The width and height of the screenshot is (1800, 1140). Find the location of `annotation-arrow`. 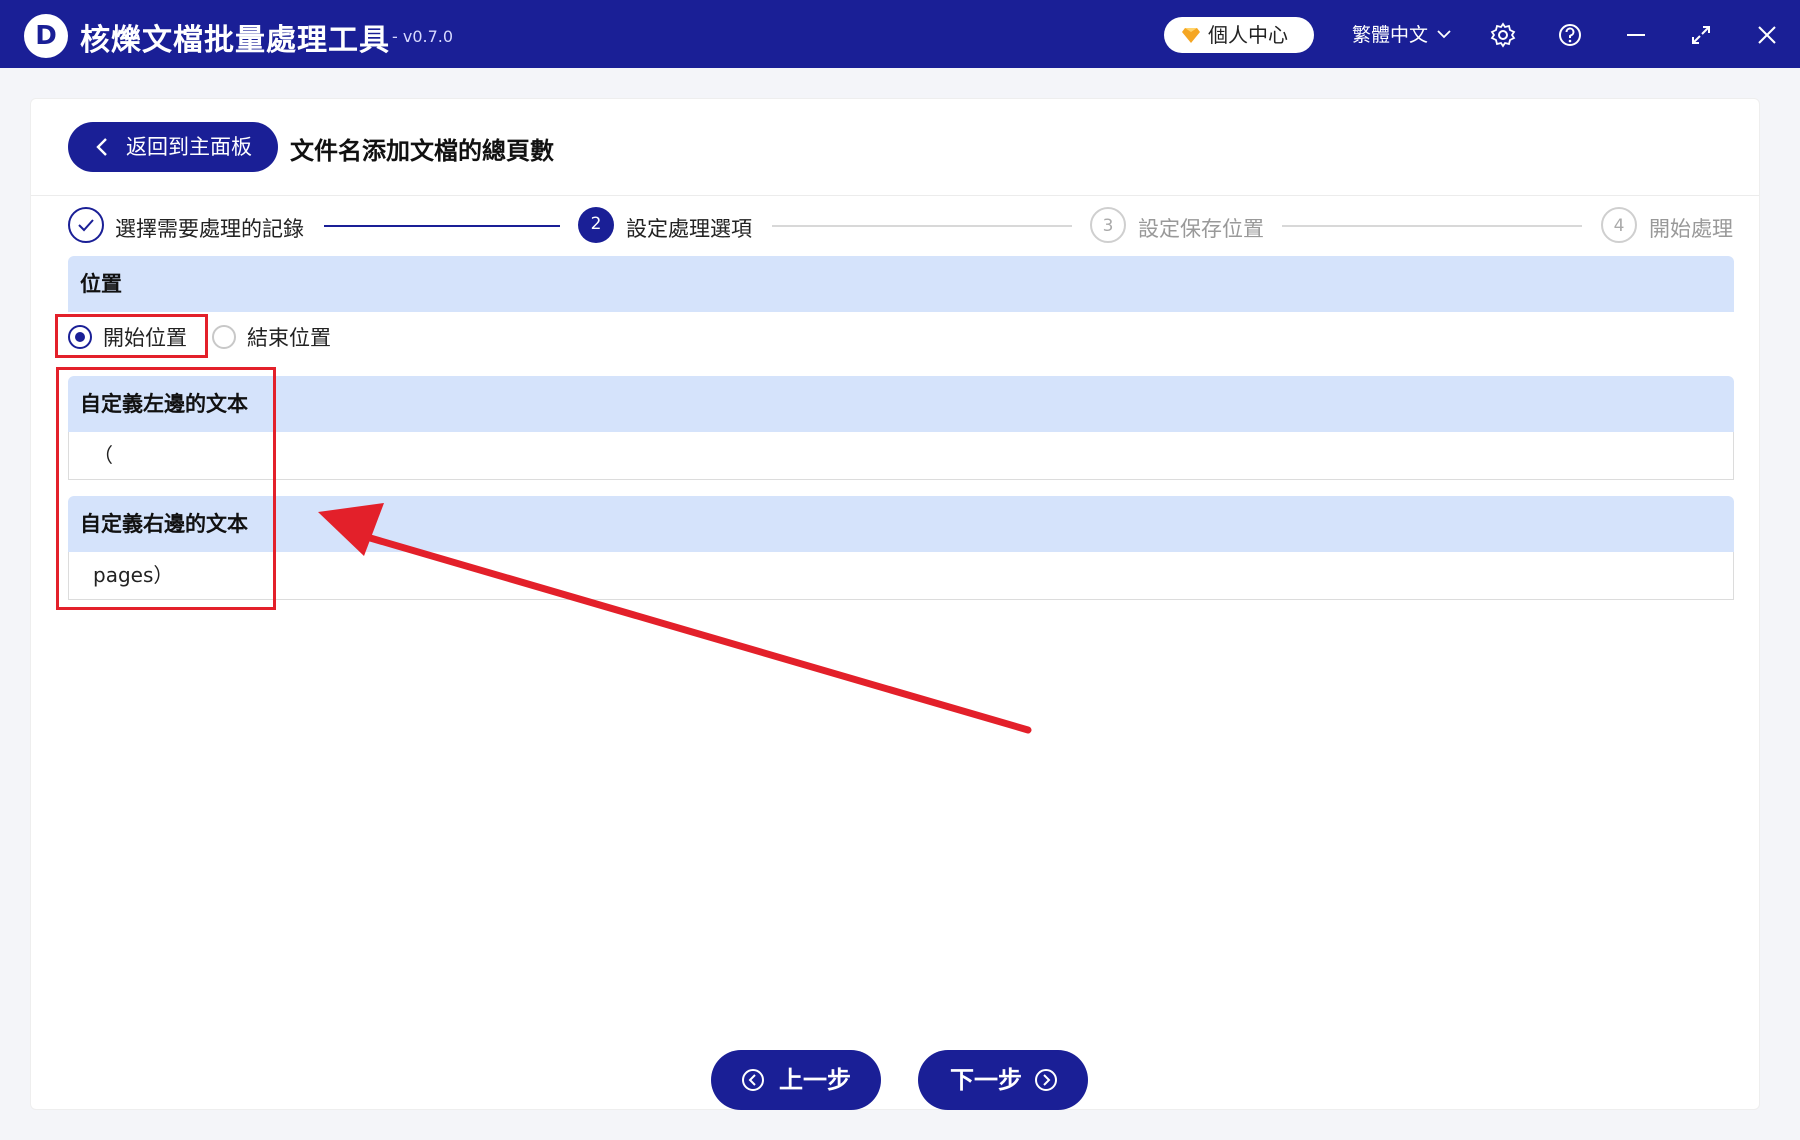

annotation-arrow is located at coordinates (675, 618).